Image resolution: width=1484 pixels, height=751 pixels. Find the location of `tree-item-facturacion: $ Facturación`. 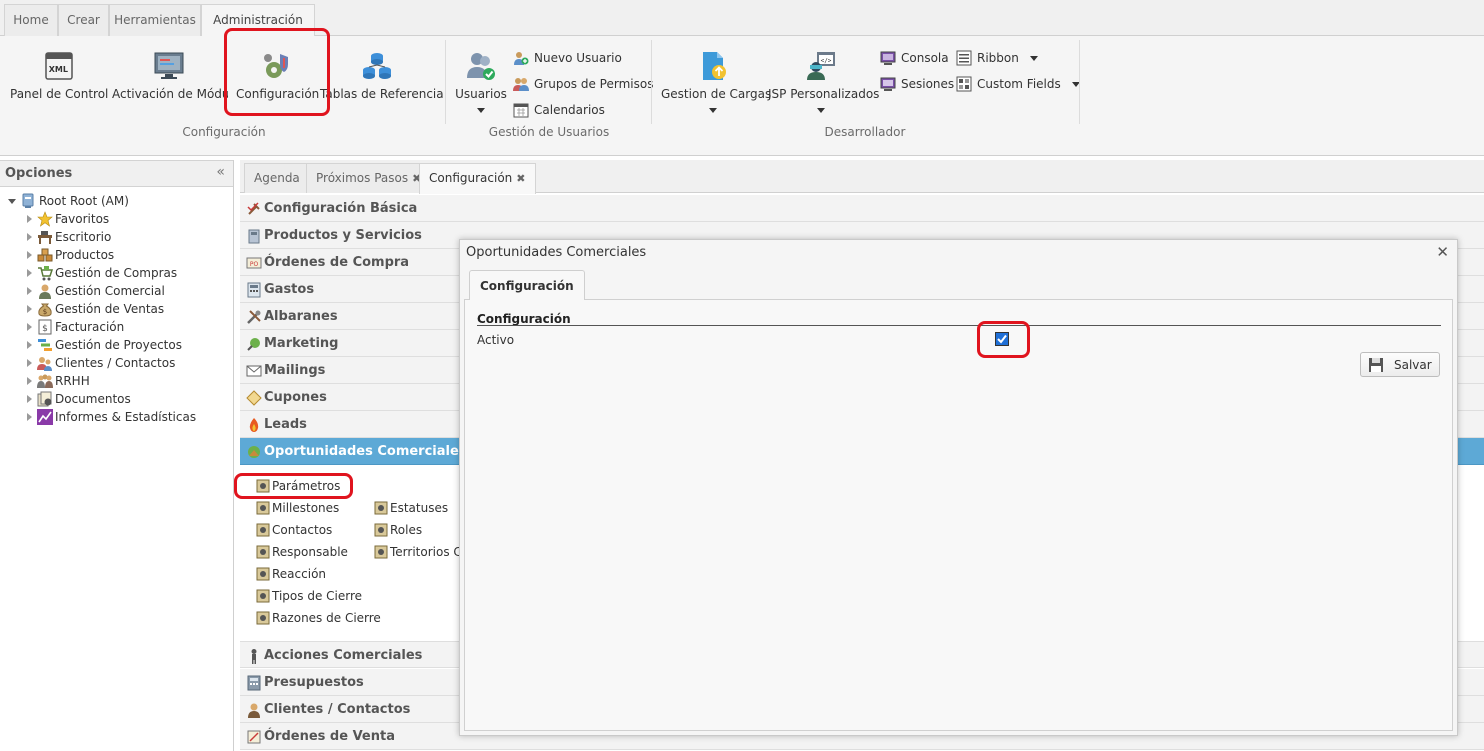

tree-item-facturacion: $ Facturación is located at coordinates (115, 327).